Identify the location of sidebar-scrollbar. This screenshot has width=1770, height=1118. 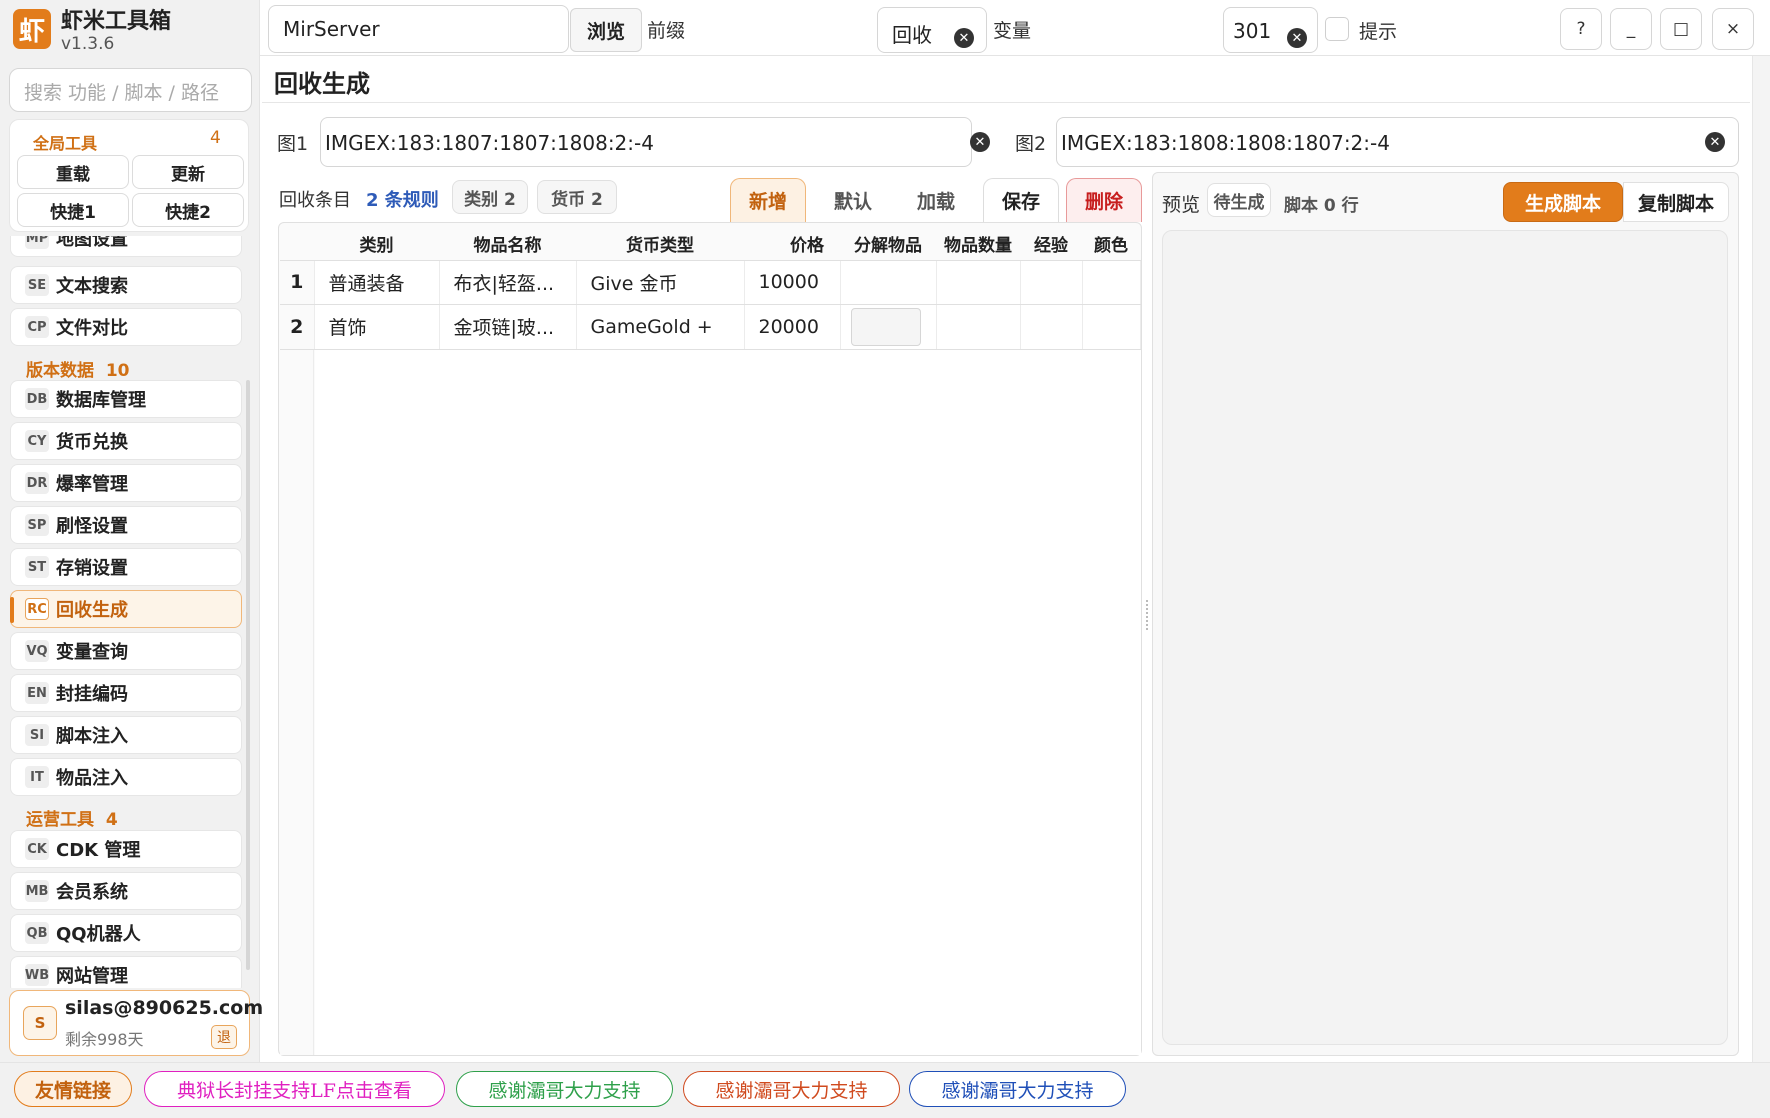
(248, 675).